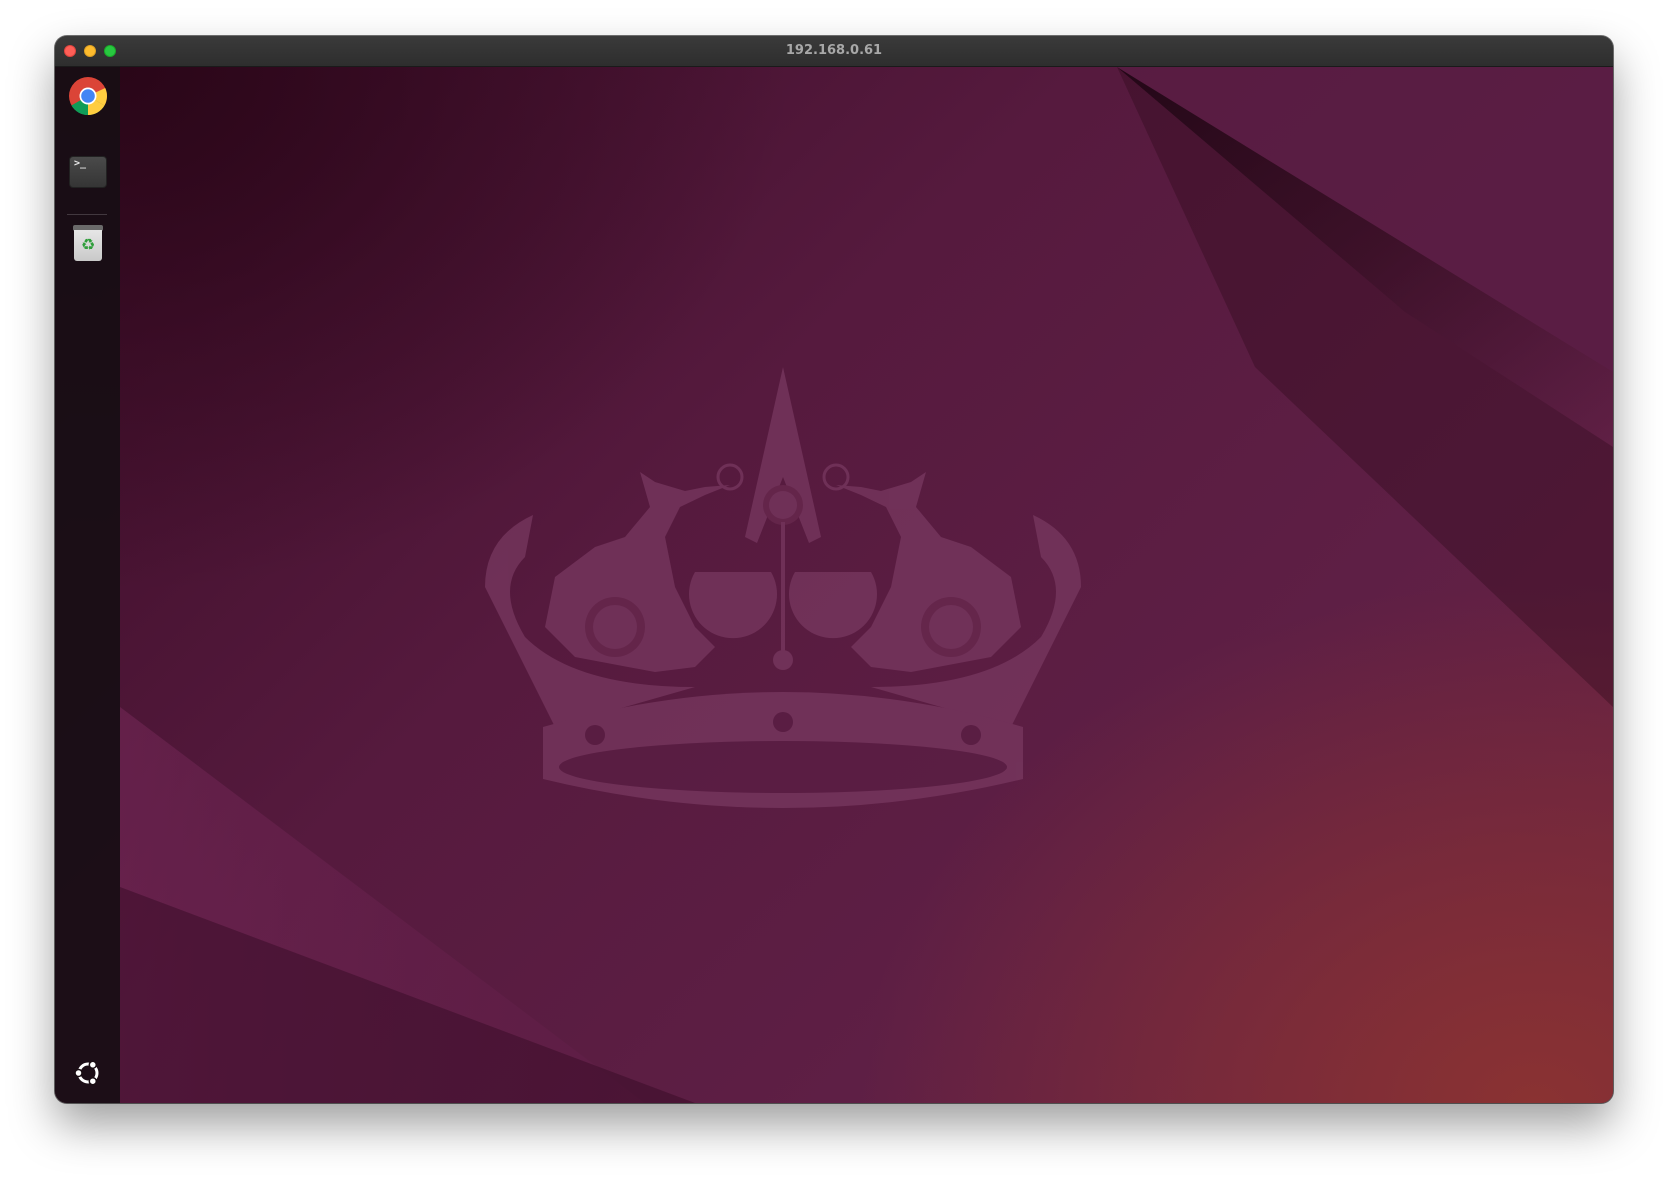 The image size is (1668, 1177). What do you see at coordinates (87, 585) in the screenshot?
I see `dock: >_ ♻` at bounding box center [87, 585].